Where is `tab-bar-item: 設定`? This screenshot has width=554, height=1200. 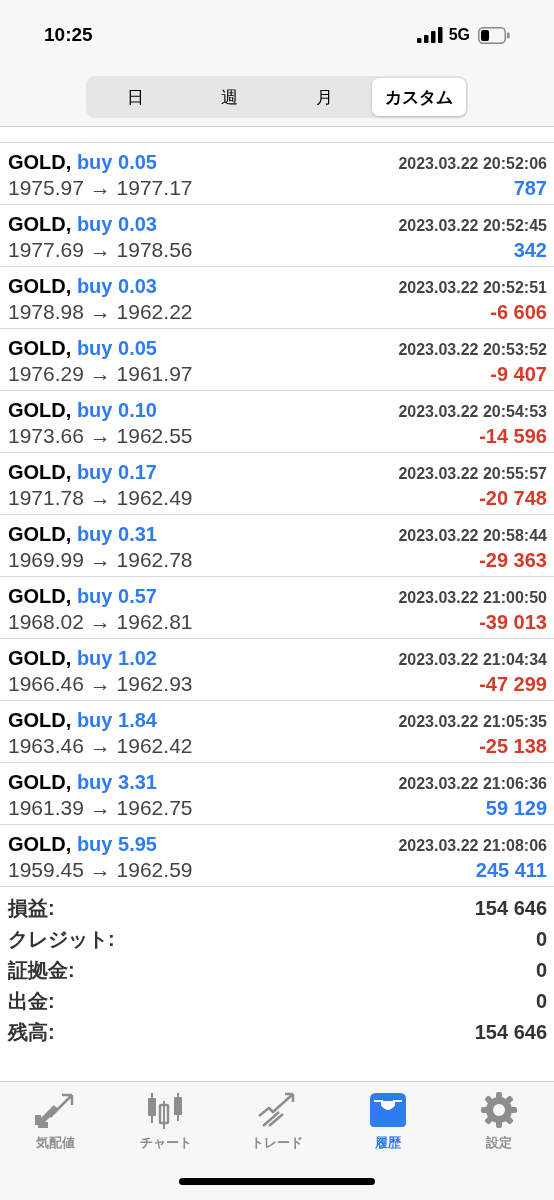 tab-bar-item: 設定 is located at coordinates (498, 1121).